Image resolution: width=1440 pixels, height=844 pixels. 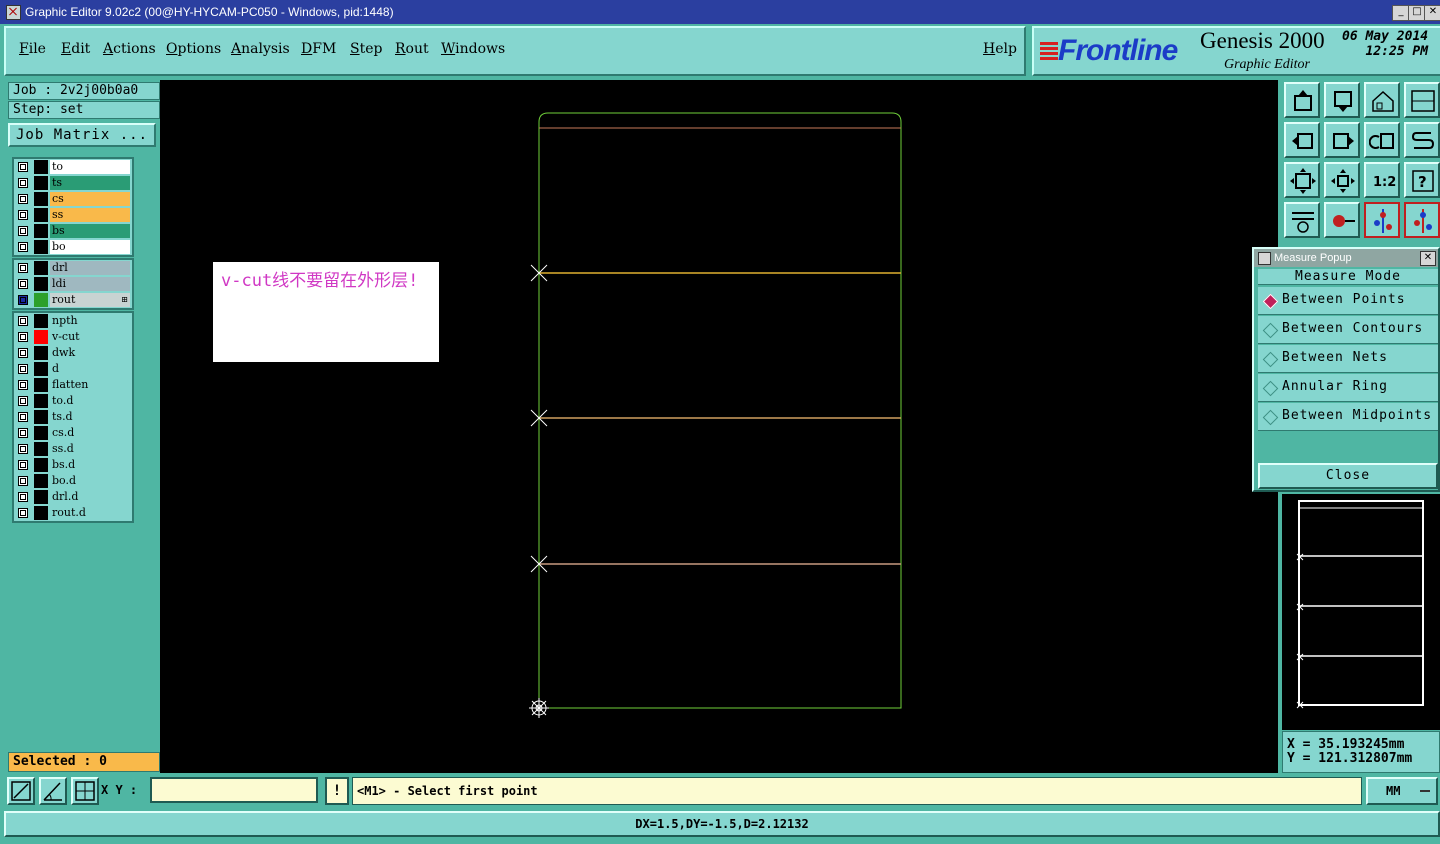 I want to click on layer-name: drl, so click(x=90, y=268).